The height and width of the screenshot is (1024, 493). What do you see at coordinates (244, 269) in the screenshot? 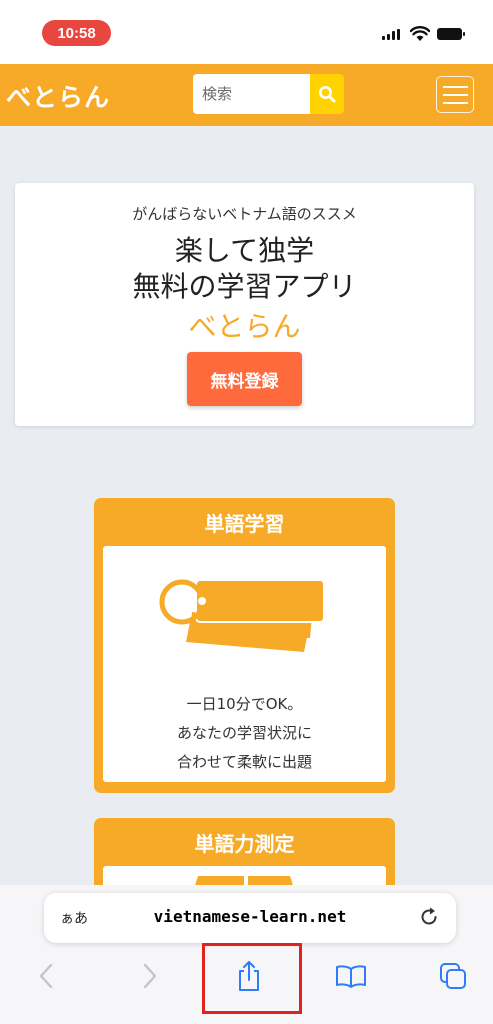
I see `hero-title: 楽して独学 無料の学習アプリ` at bounding box center [244, 269].